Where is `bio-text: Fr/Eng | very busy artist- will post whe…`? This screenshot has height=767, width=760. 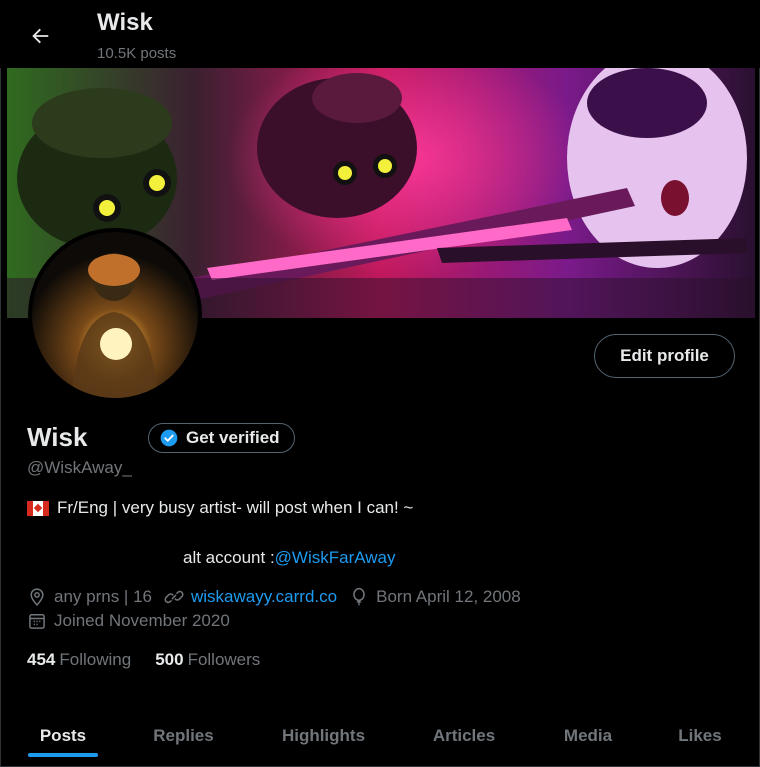 bio-text: Fr/Eng | very busy artist- will post whe… is located at coordinates (235, 507).